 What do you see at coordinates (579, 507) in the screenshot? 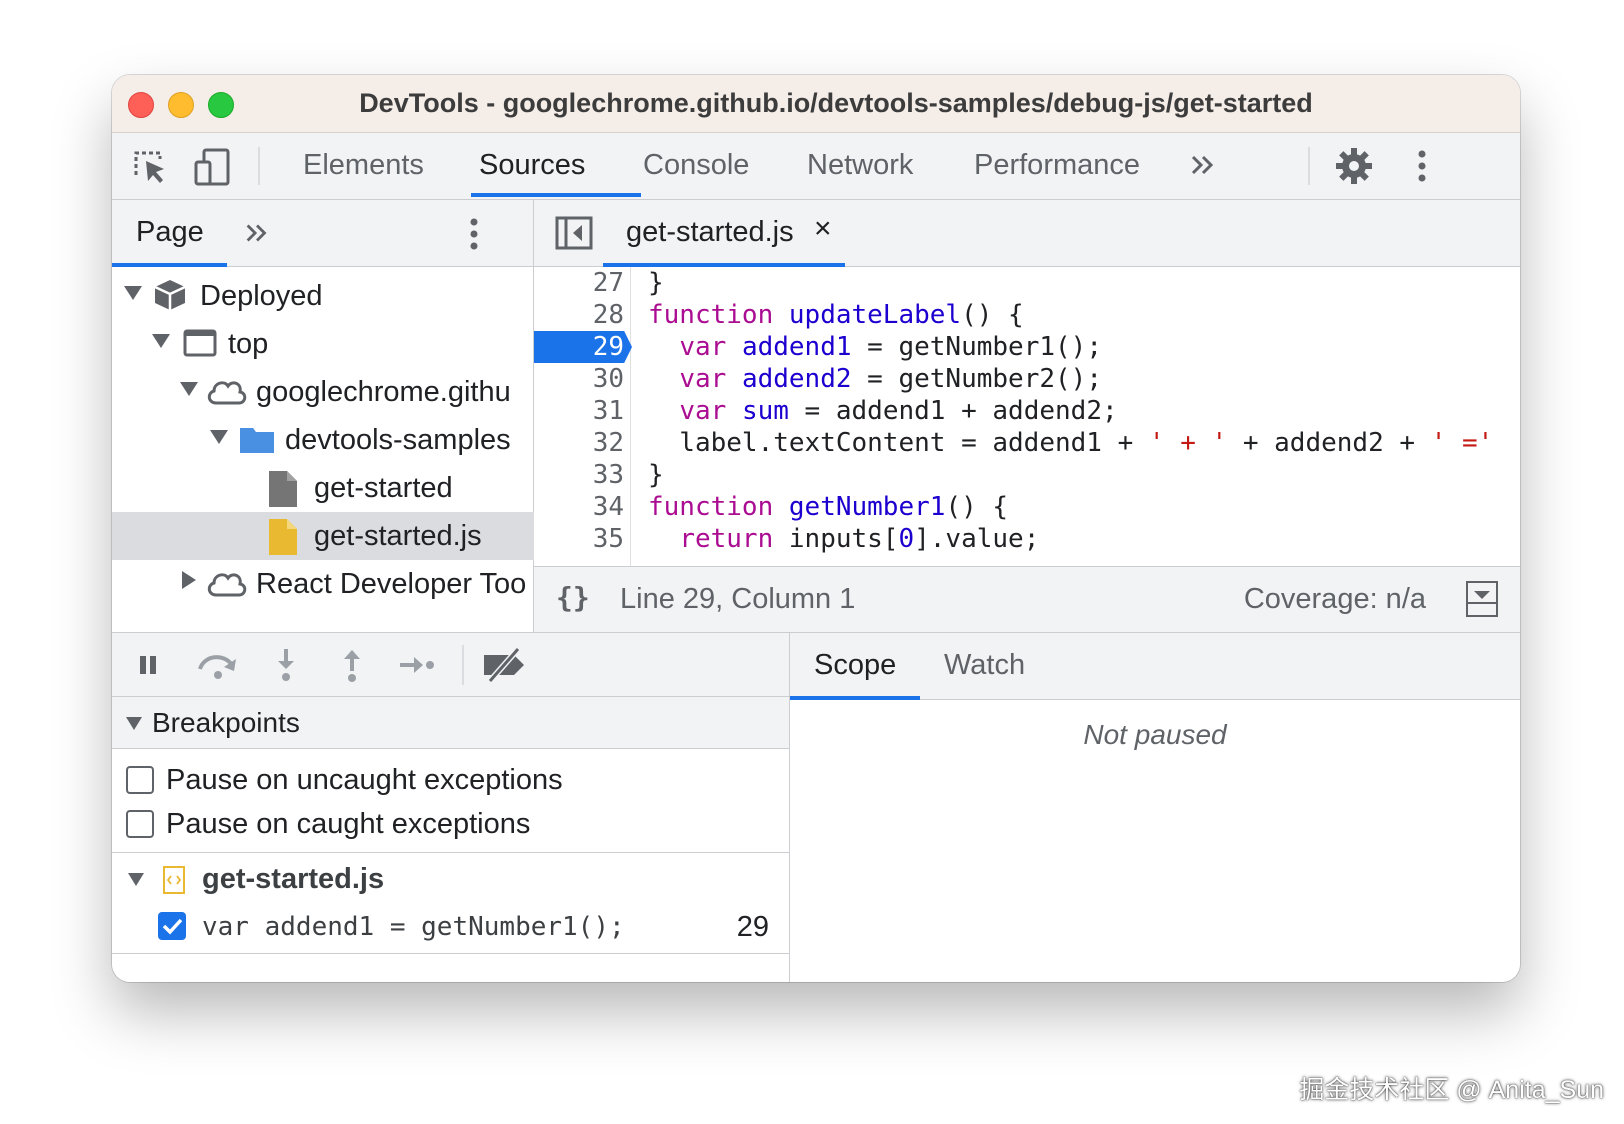
I see `line-number: 34` at bounding box center [579, 507].